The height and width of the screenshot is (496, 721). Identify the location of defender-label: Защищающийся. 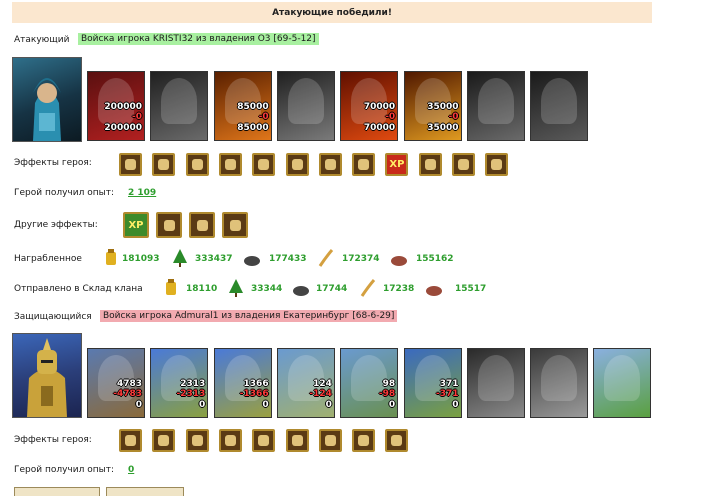
(53, 317).